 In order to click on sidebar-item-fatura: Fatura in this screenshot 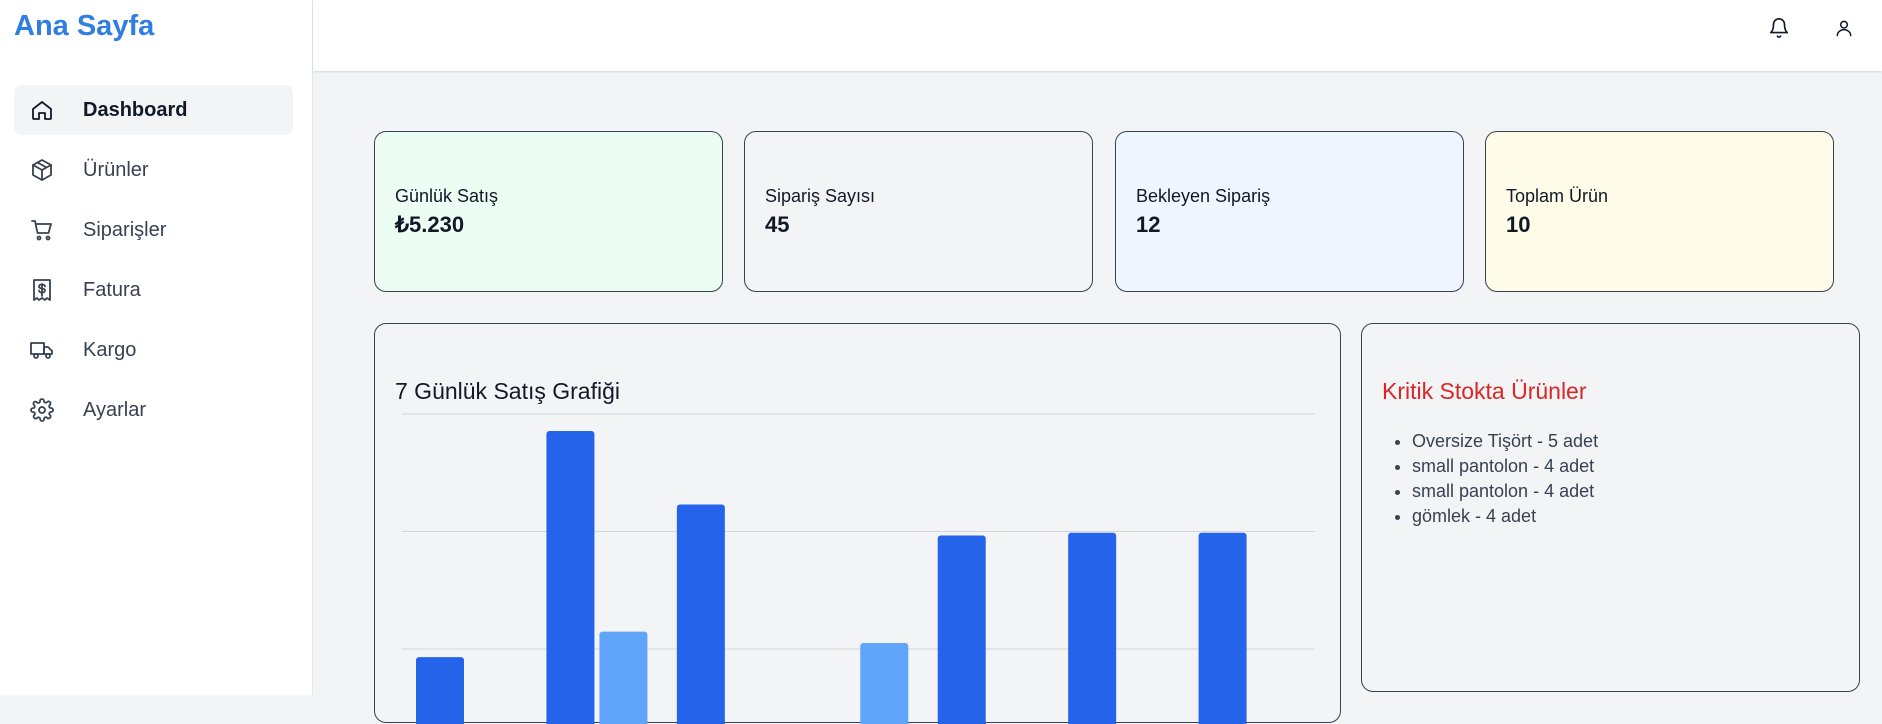, I will do `click(153, 290)`.